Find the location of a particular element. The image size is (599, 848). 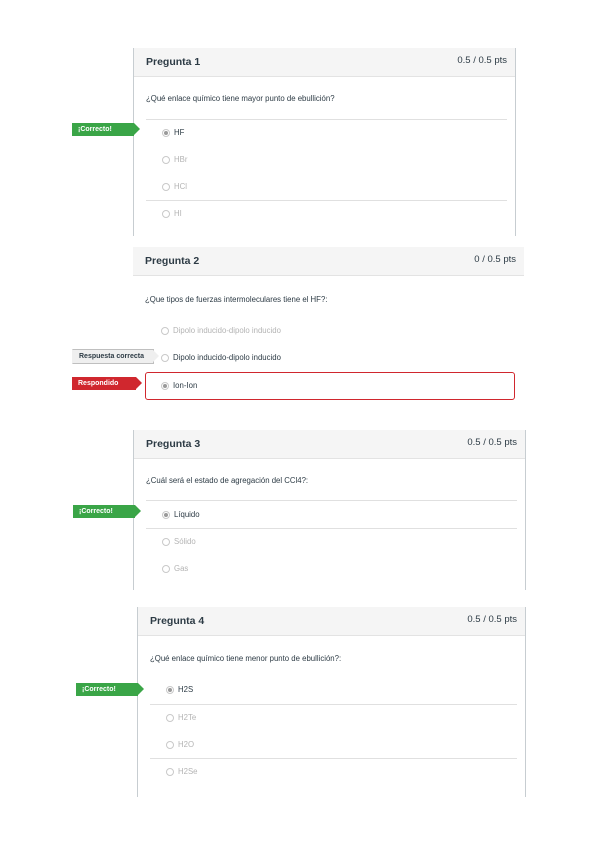

answer-label: Gas is located at coordinates (181, 568).